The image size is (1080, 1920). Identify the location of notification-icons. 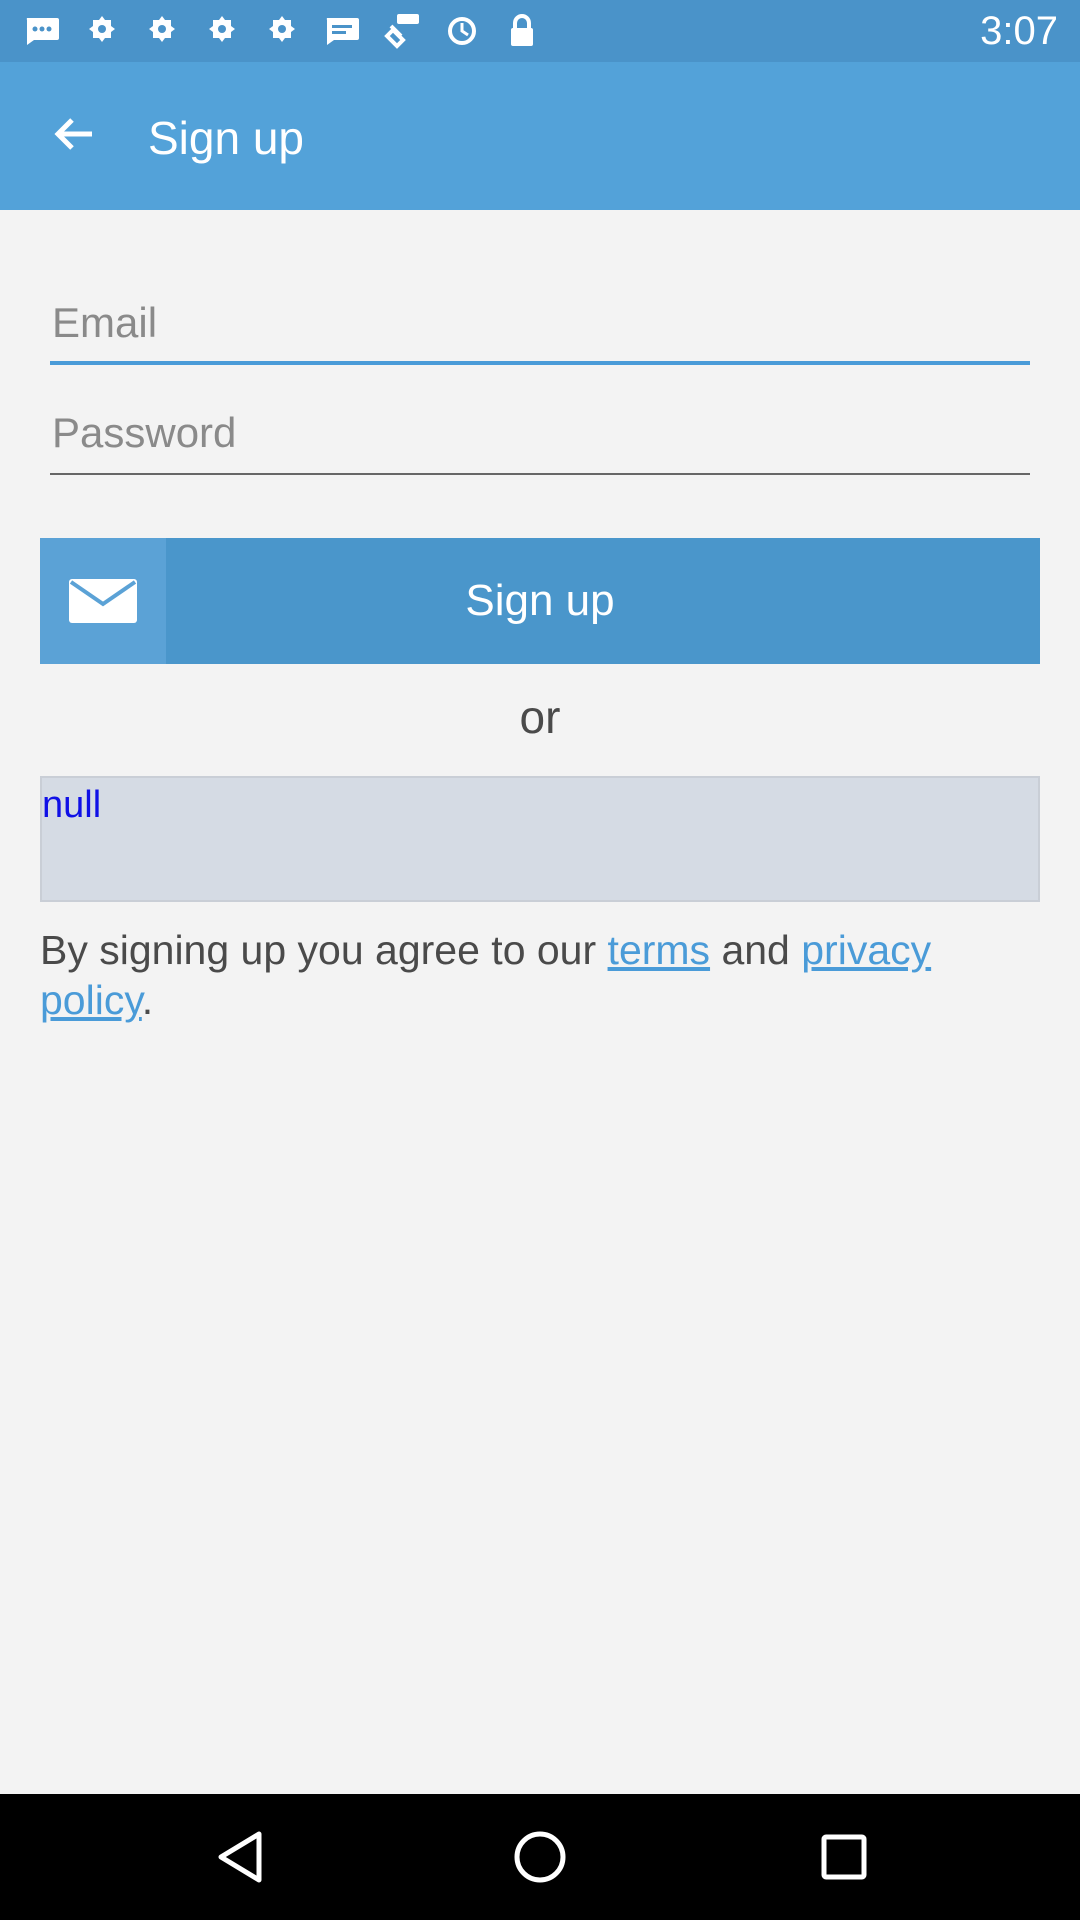
(282, 31).